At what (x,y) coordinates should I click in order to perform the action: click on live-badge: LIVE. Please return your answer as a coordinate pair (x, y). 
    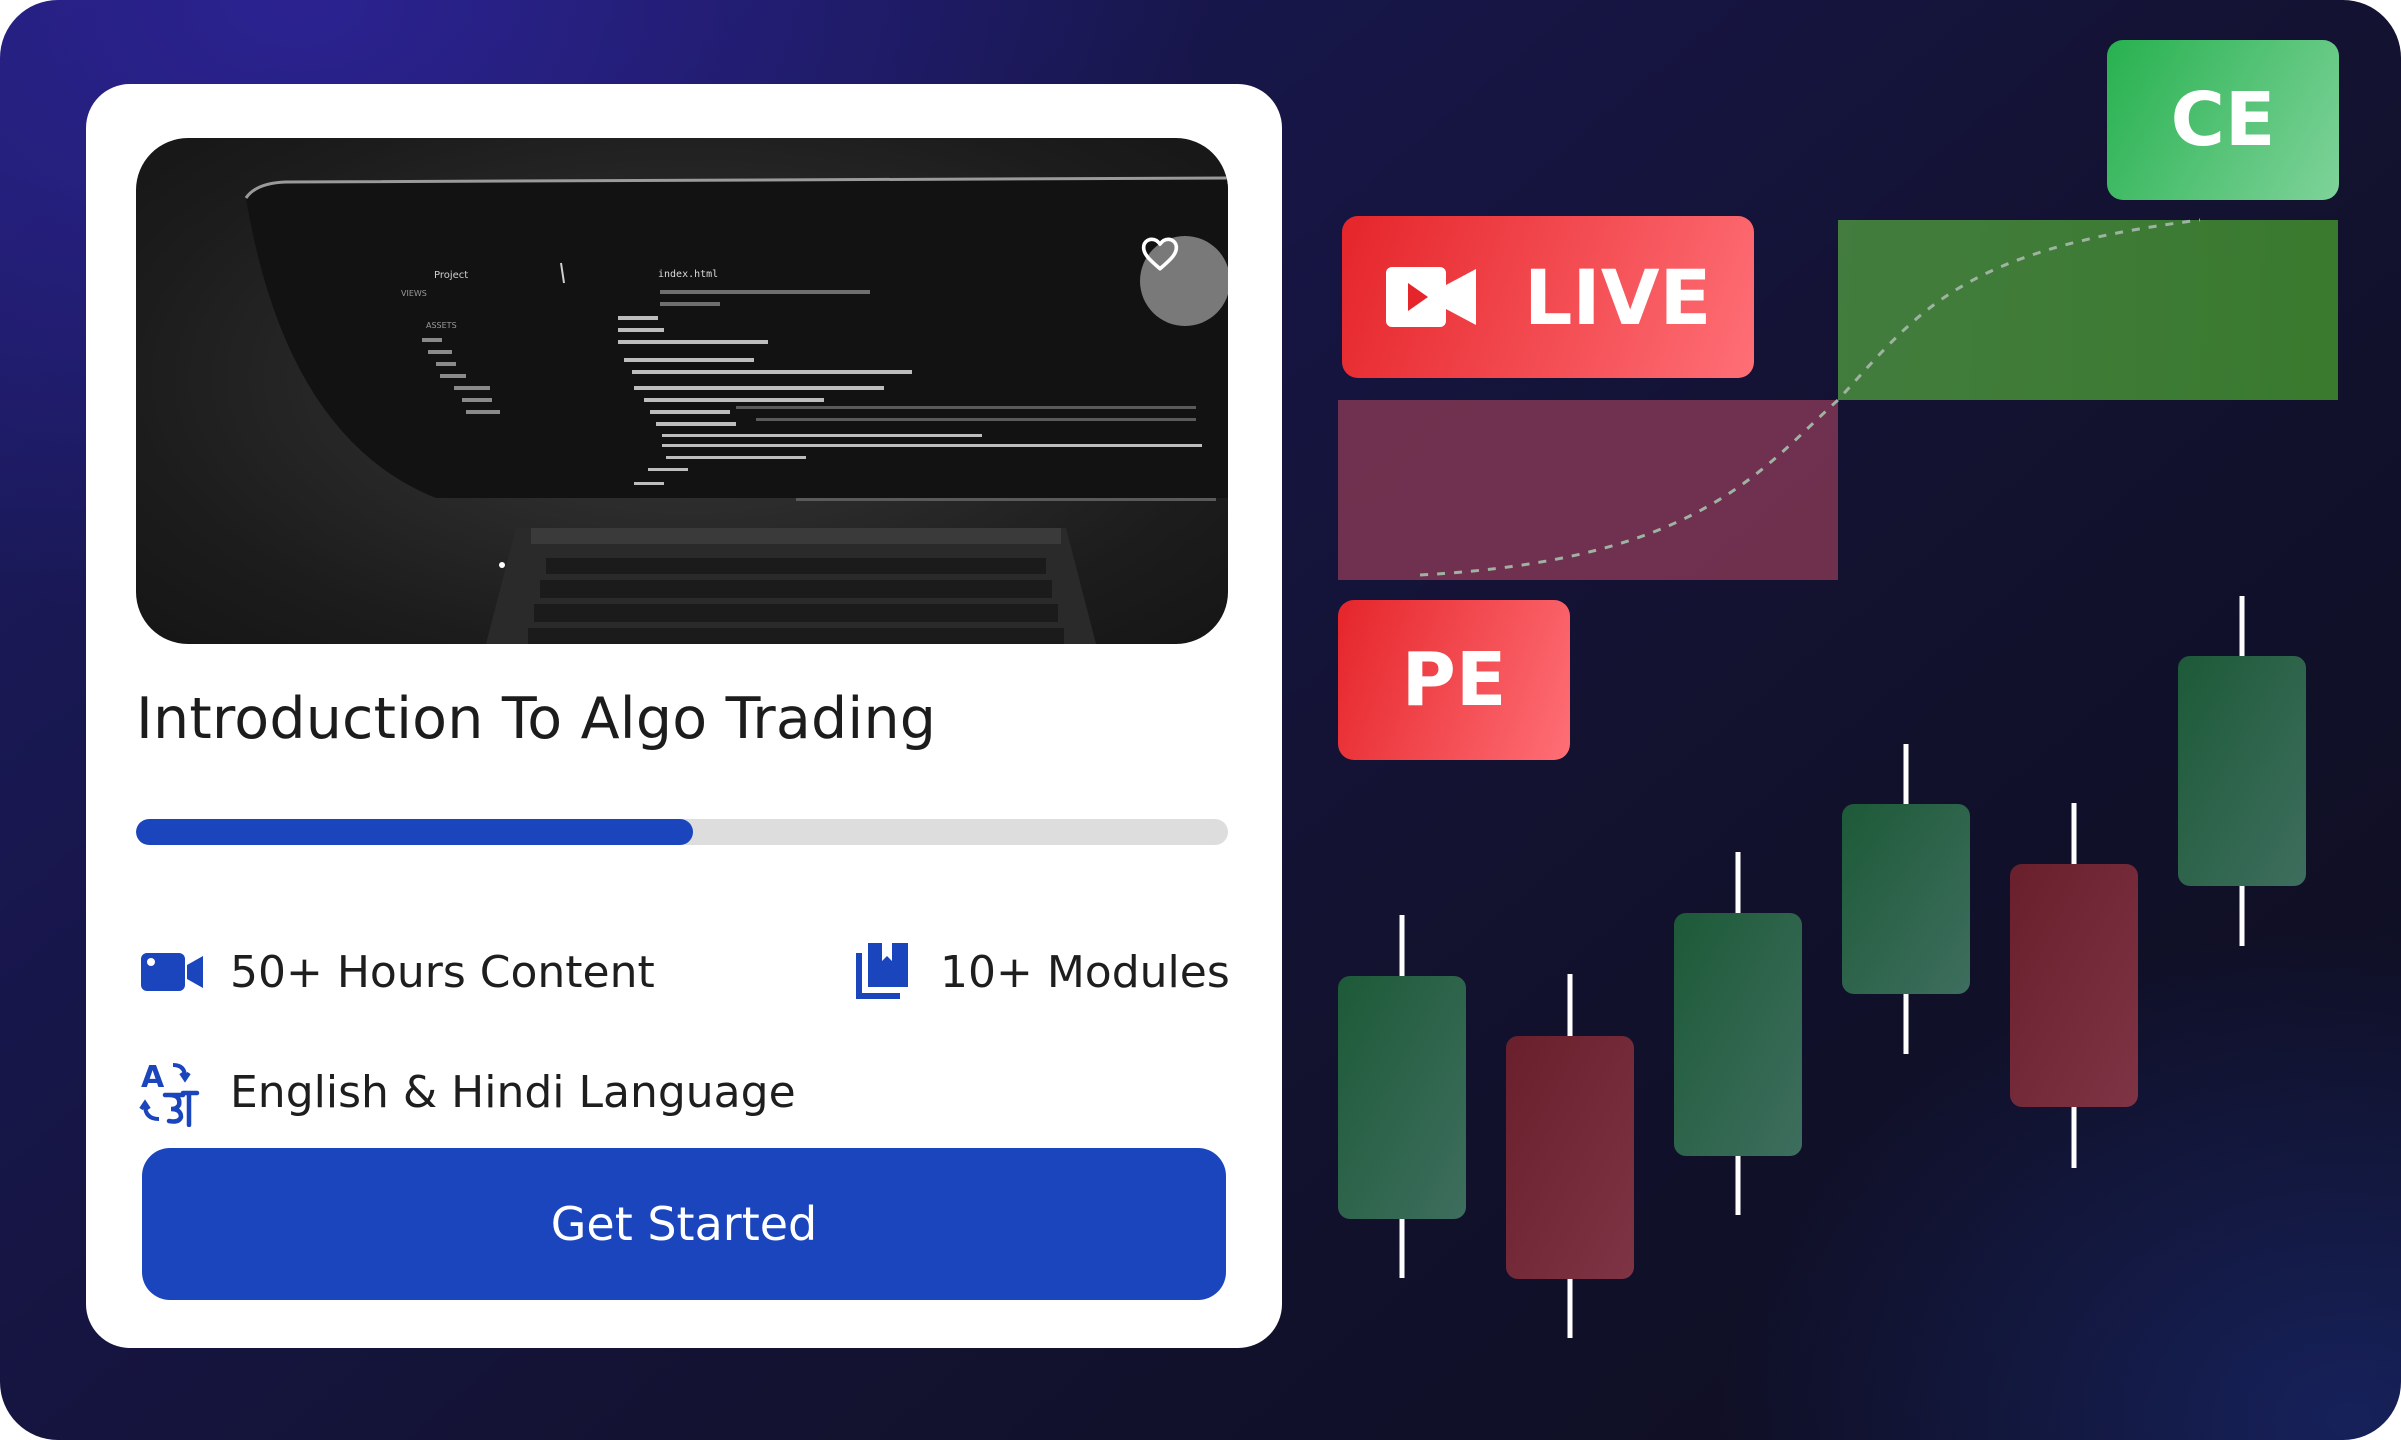
    Looking at the image, I should click on (1548, 297).